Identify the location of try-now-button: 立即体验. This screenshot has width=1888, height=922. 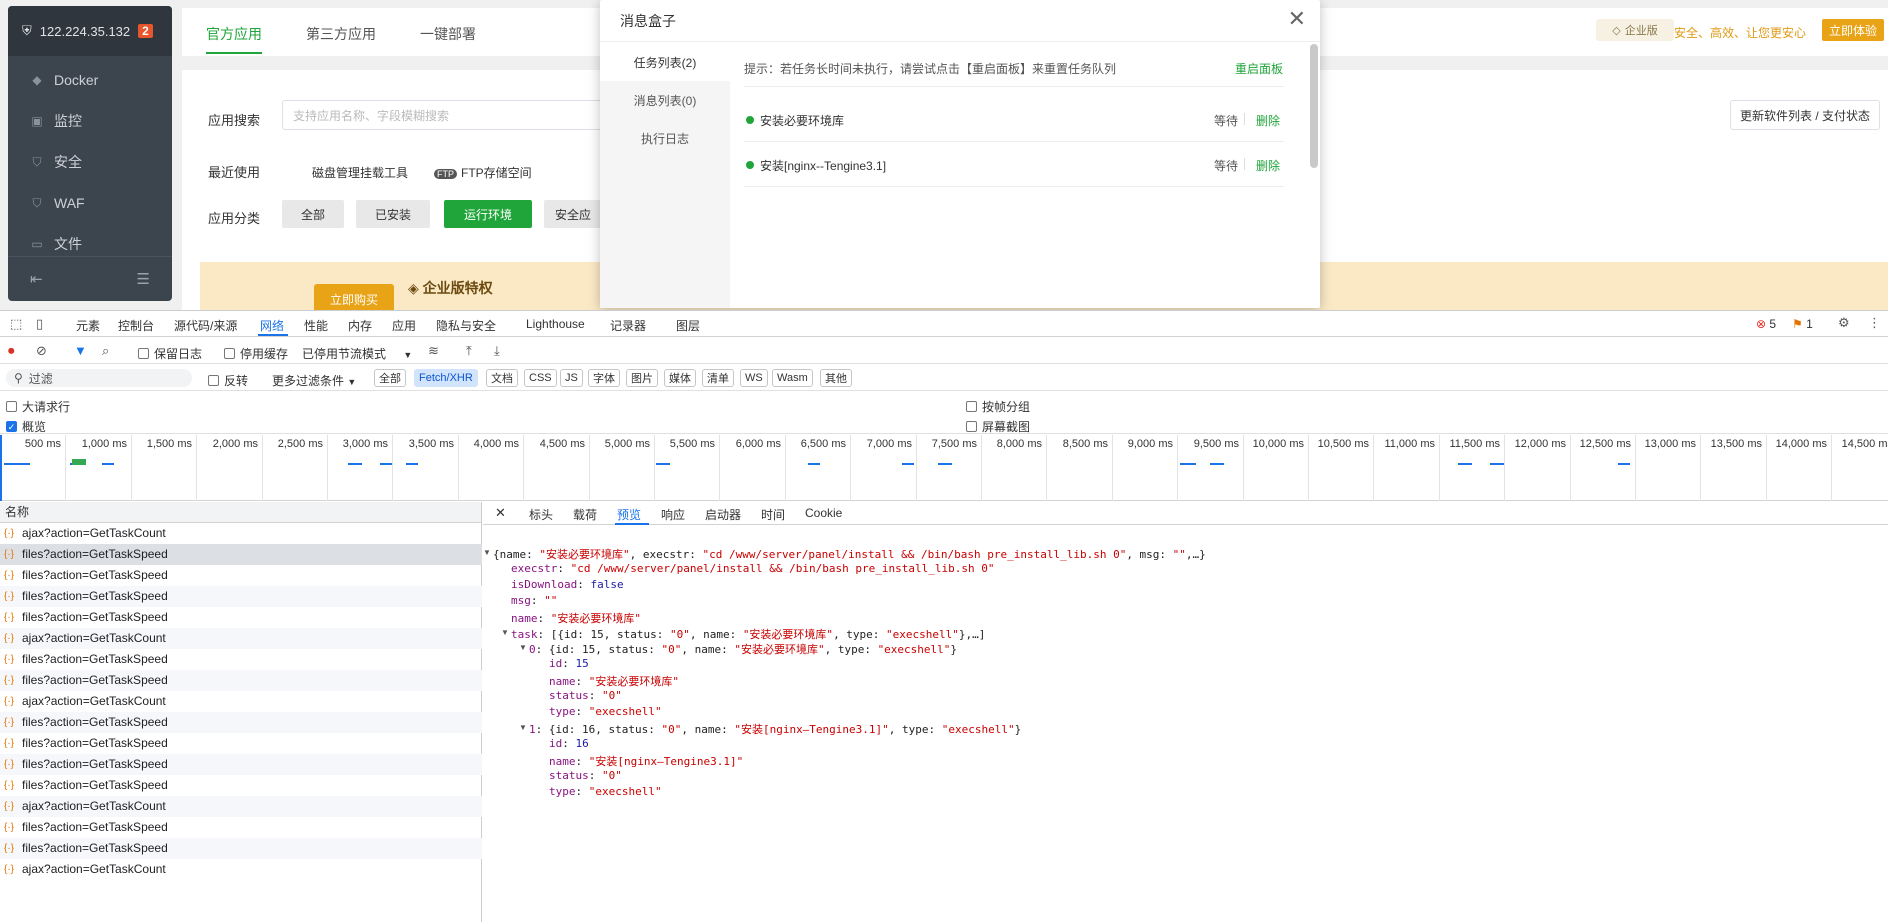
(1853, 30).